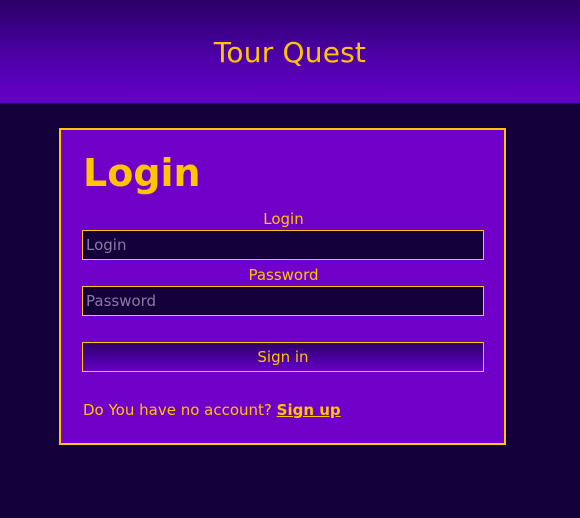 This screenshot has width=580, height=518. Describe the element at coordinates (142, 173) in the screenshot. I see `login-heading: Login` at that location.